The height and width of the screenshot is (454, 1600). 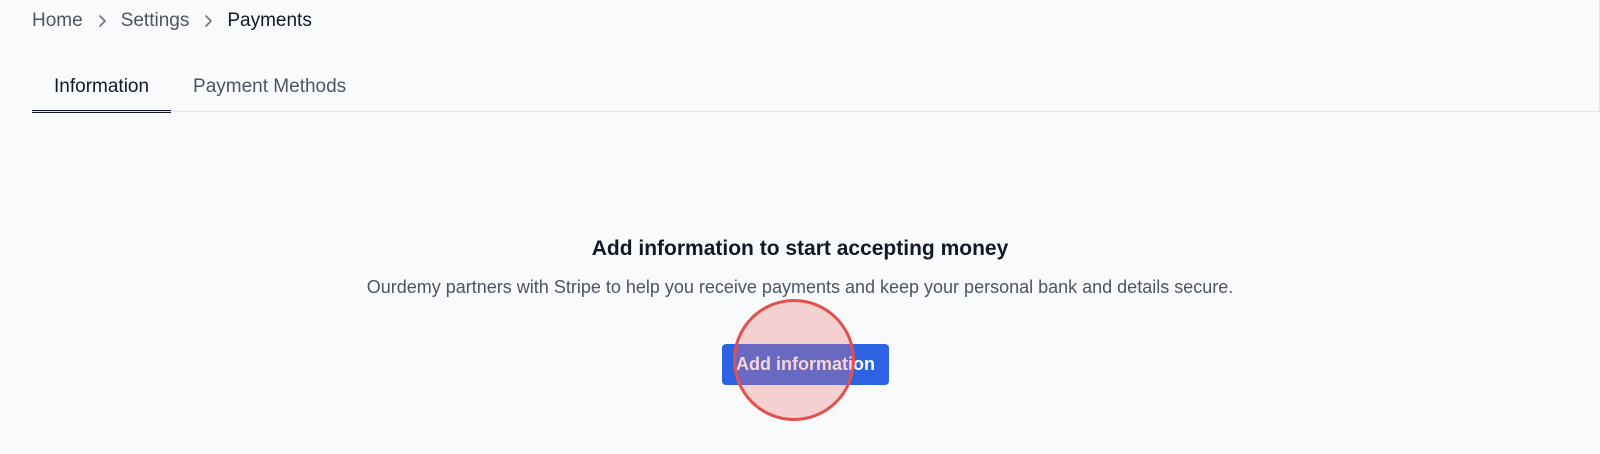 What do you see at coordinates (155, 21) in the screenshot?
I see `breadcrumb-settings: Settings` at bounding box center [155, 21].